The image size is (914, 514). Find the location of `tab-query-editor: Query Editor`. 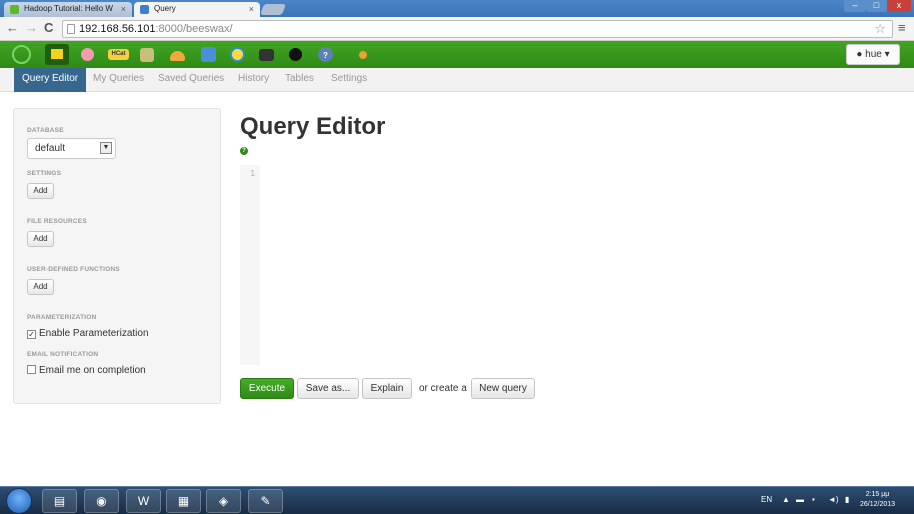

tab-query-editor: Query Editor is located at coordinates (50, 80).